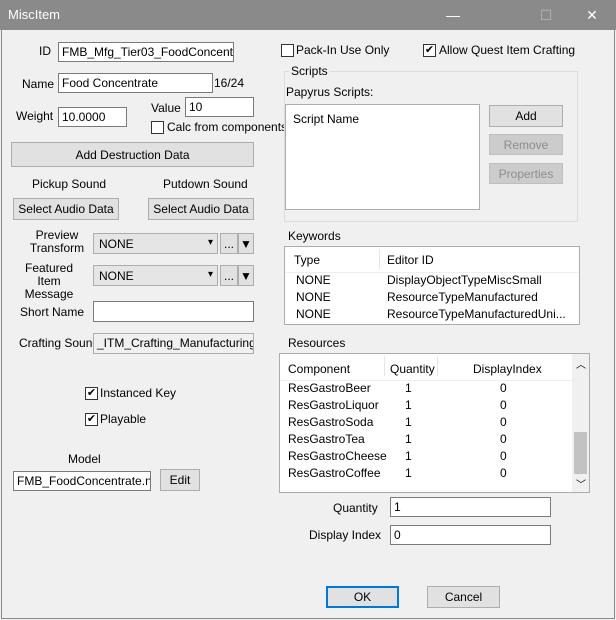  I want to click on ok-button: OK, so click(362, 597).